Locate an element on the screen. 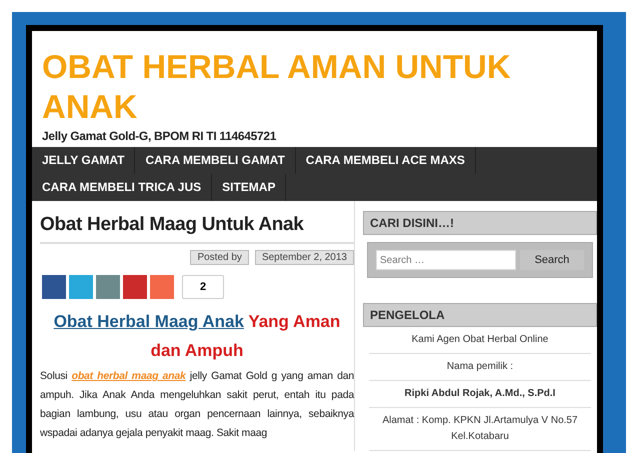 Image resolution: width=638 pixels, height=453 pixels. post-meta: September 2, 2013 is located at coordinates (304, 257).